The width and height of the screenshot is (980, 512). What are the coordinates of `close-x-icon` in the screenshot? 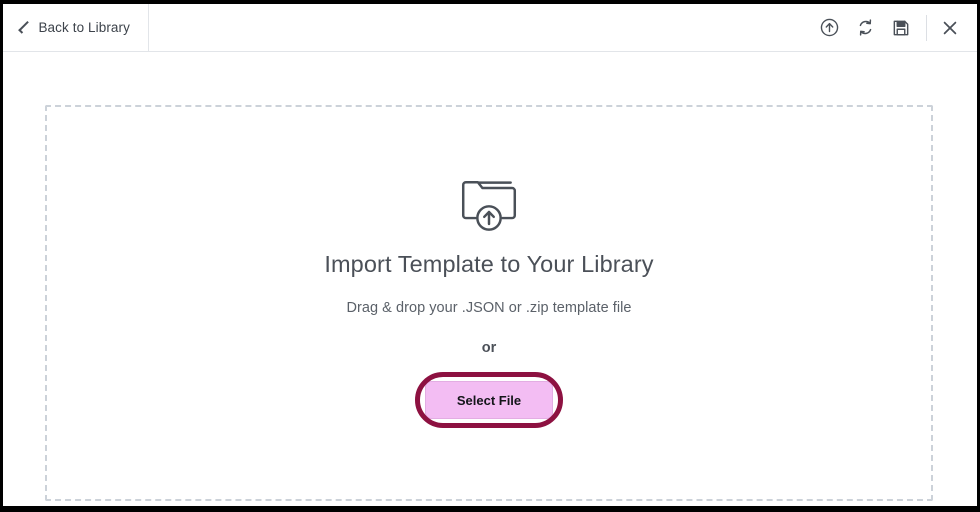 It's located at (950, 27).